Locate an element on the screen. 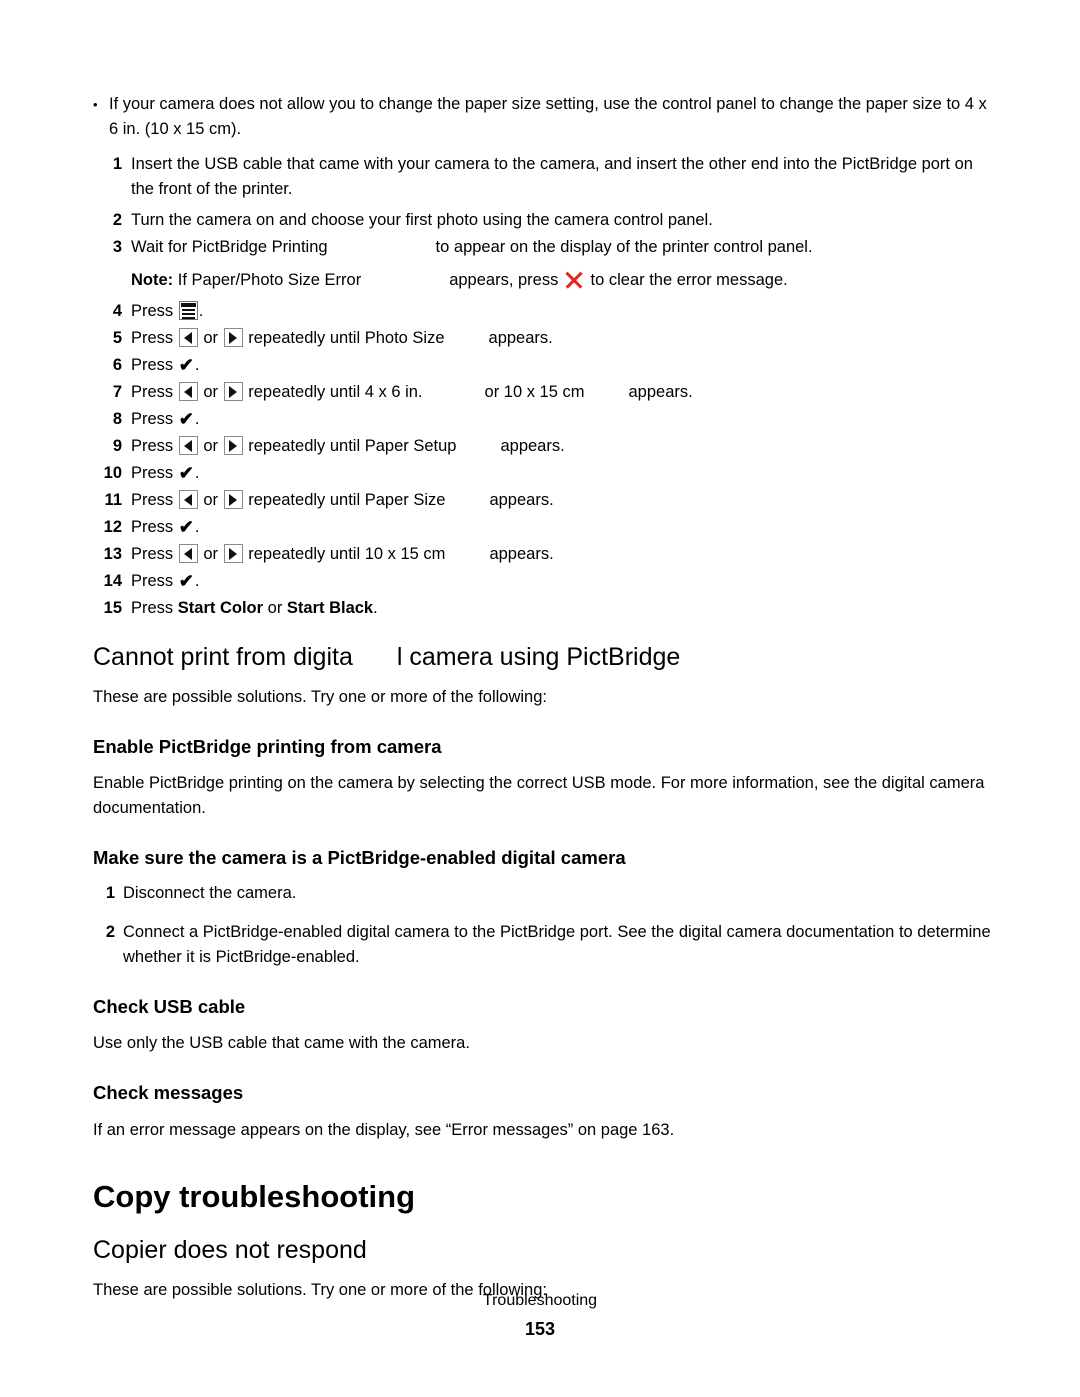 Image resolution: width=1080 pixels, height=1397 pixels. step-14: 14 Press ✔. is located at coordinates (543, 581).